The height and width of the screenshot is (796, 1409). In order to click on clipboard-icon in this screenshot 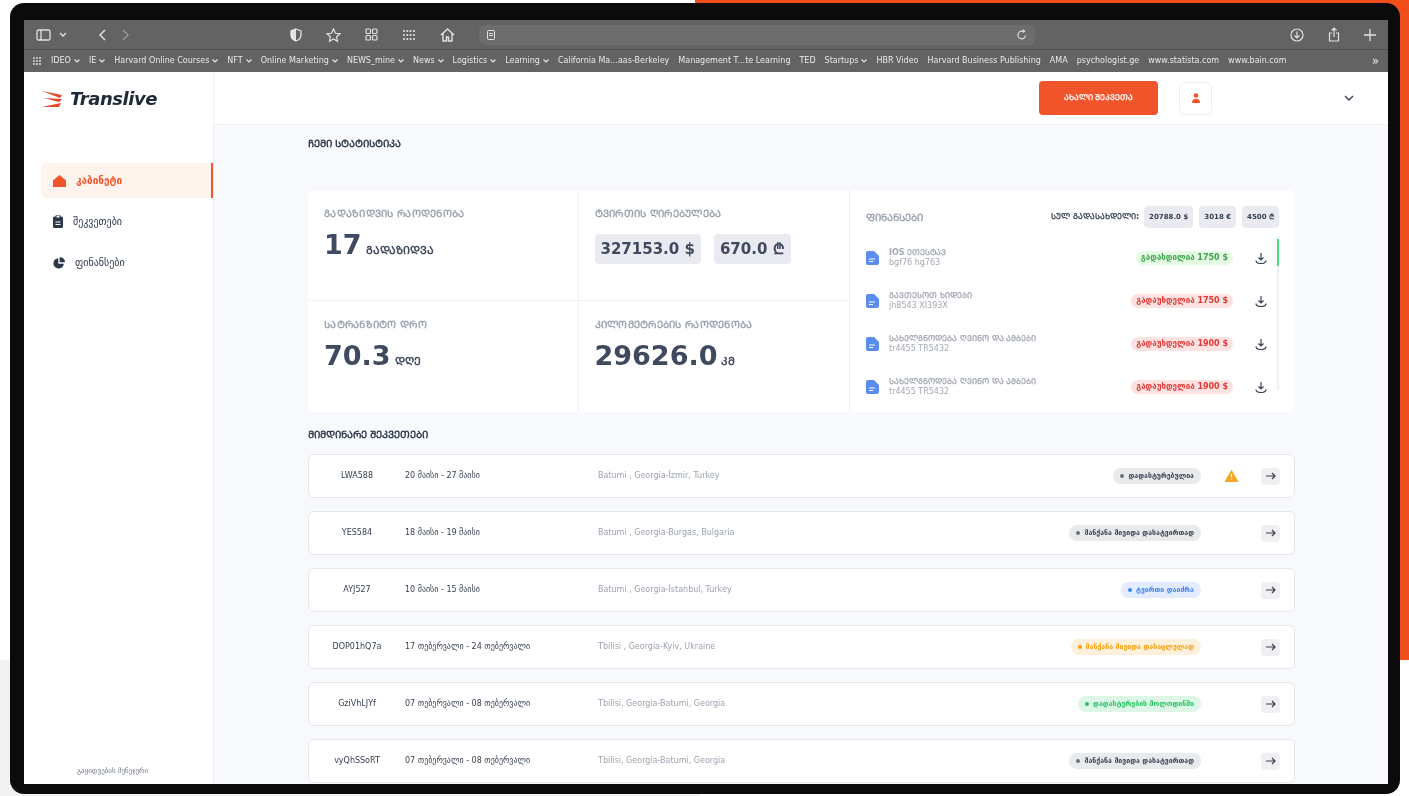, I will do `click(58, 221)`.